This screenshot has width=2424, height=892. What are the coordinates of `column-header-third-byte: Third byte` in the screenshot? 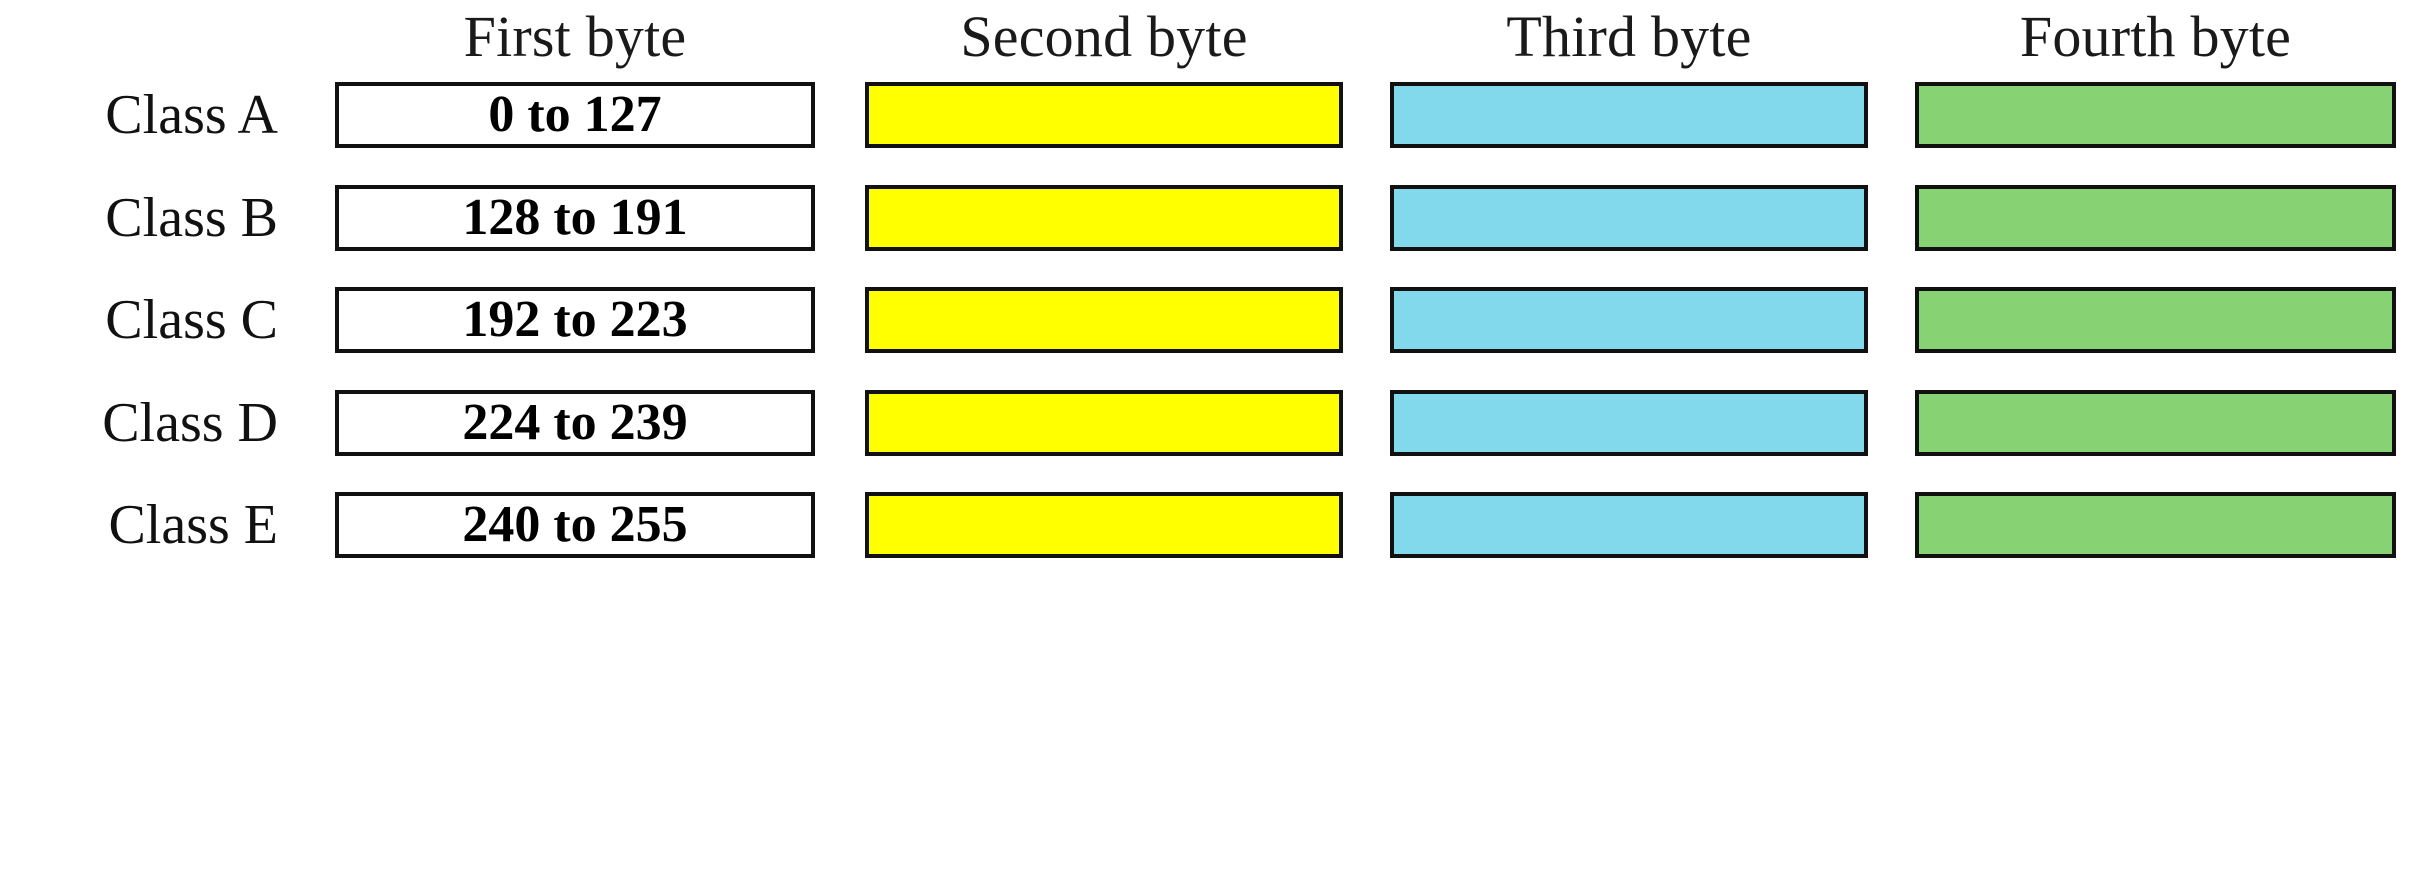 It's located at (1629, 36).